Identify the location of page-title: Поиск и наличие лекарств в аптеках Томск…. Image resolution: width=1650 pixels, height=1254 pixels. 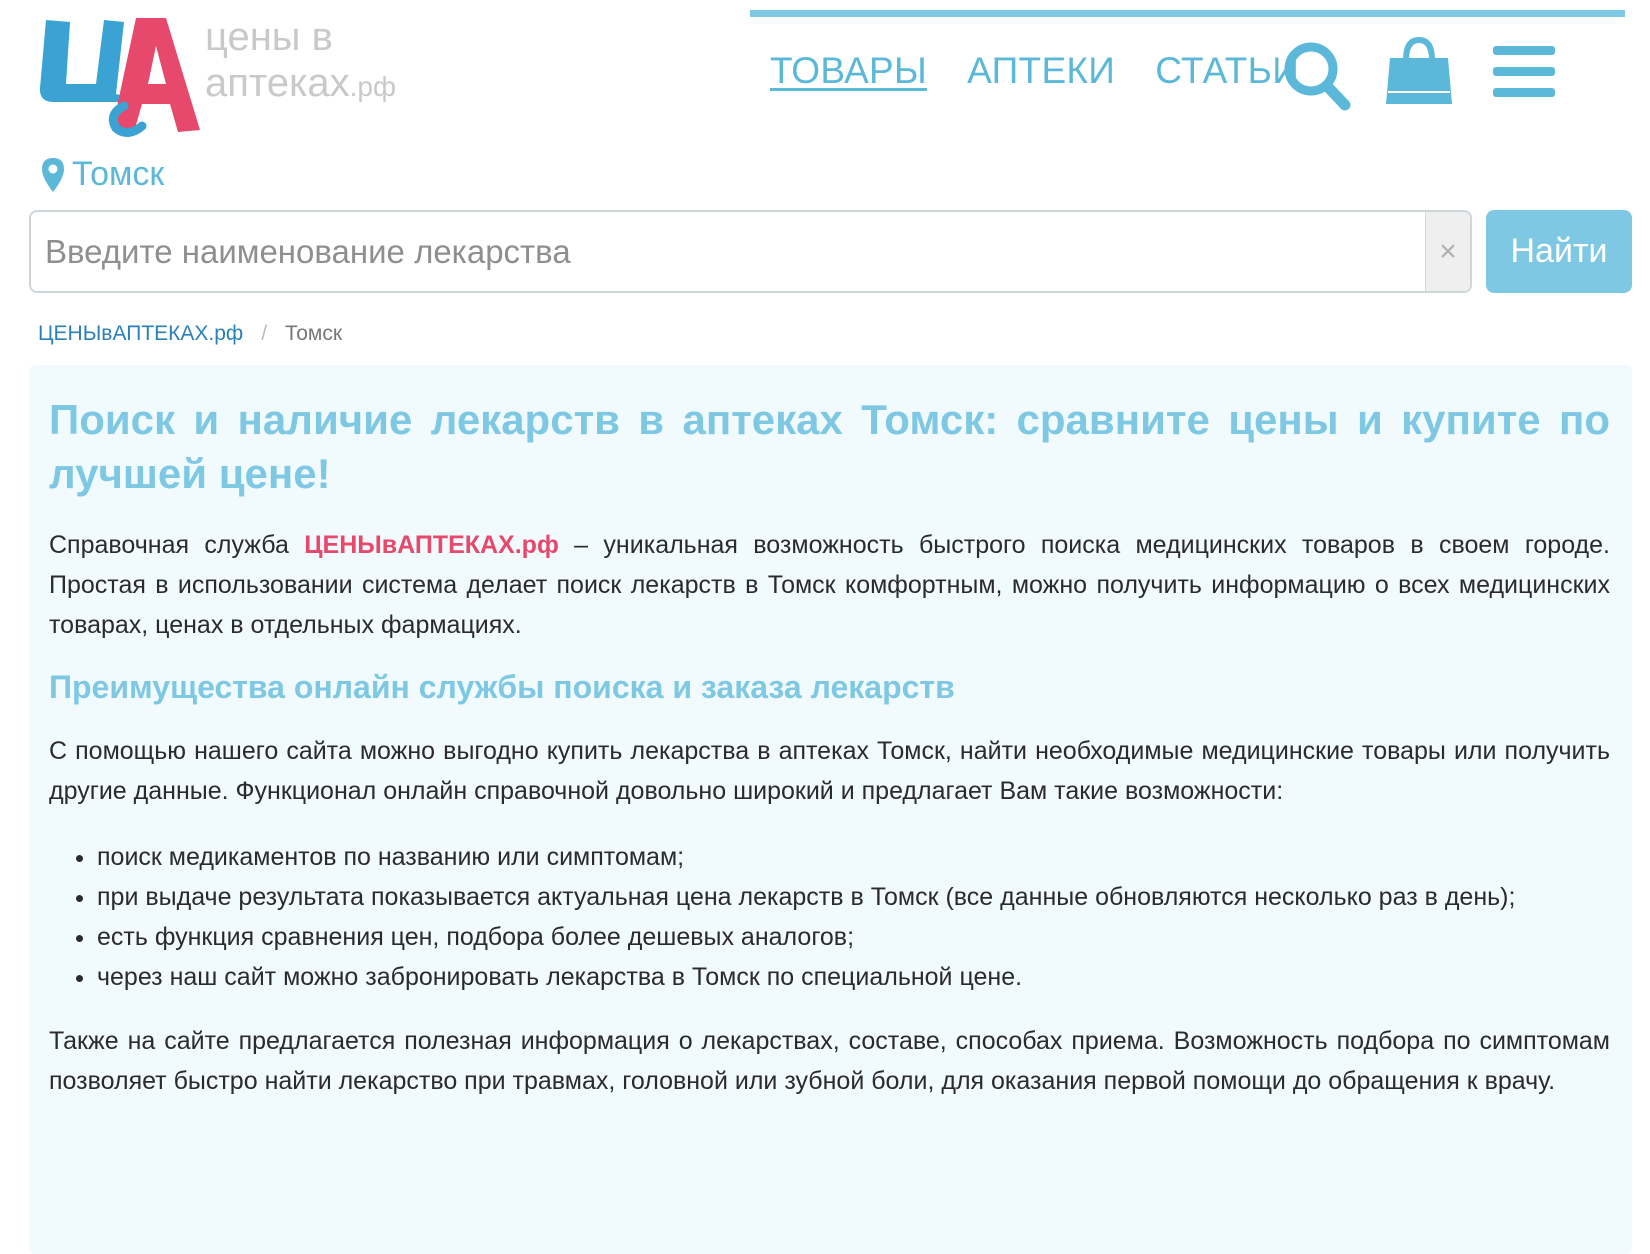
(829, 446).